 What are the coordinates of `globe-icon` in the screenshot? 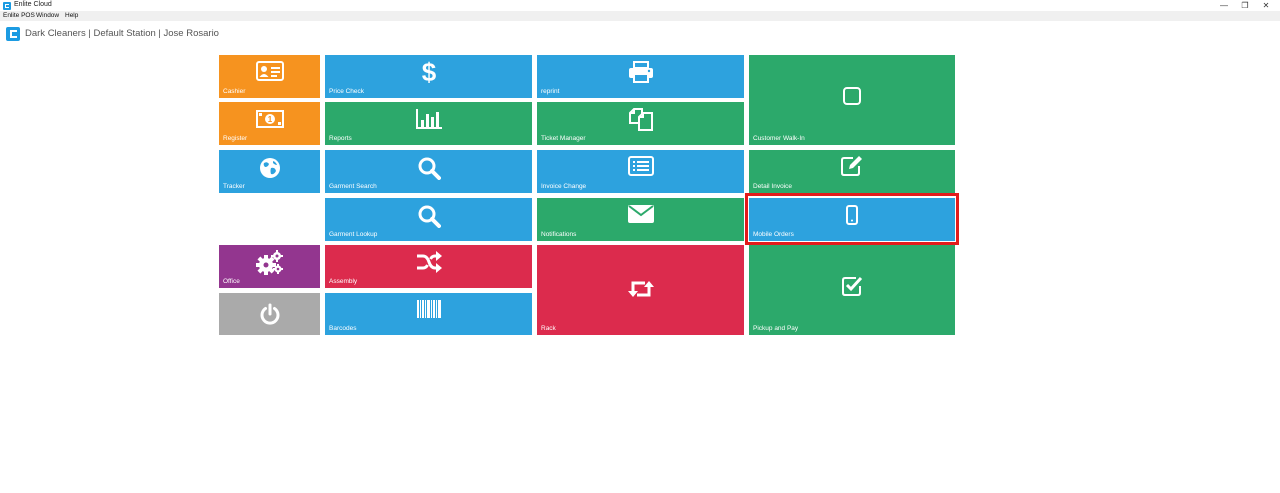 It's located at (269, 168).